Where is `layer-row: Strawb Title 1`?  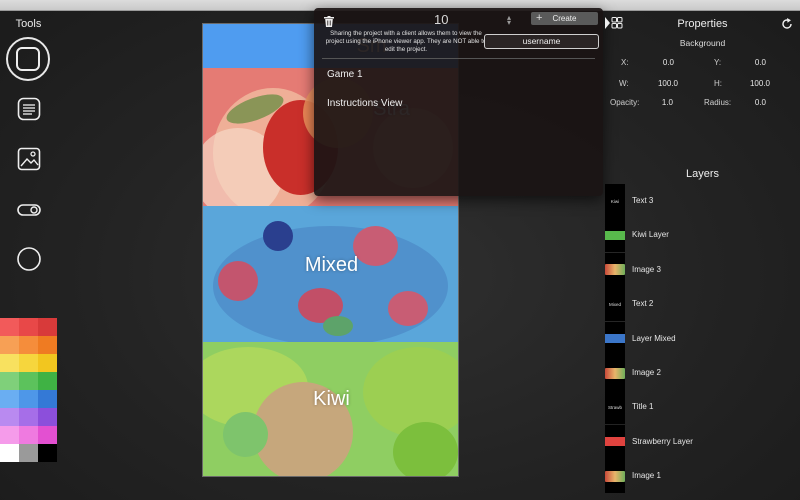
layer-row: Strawb Title 1 is located at coordinates (702, 407).